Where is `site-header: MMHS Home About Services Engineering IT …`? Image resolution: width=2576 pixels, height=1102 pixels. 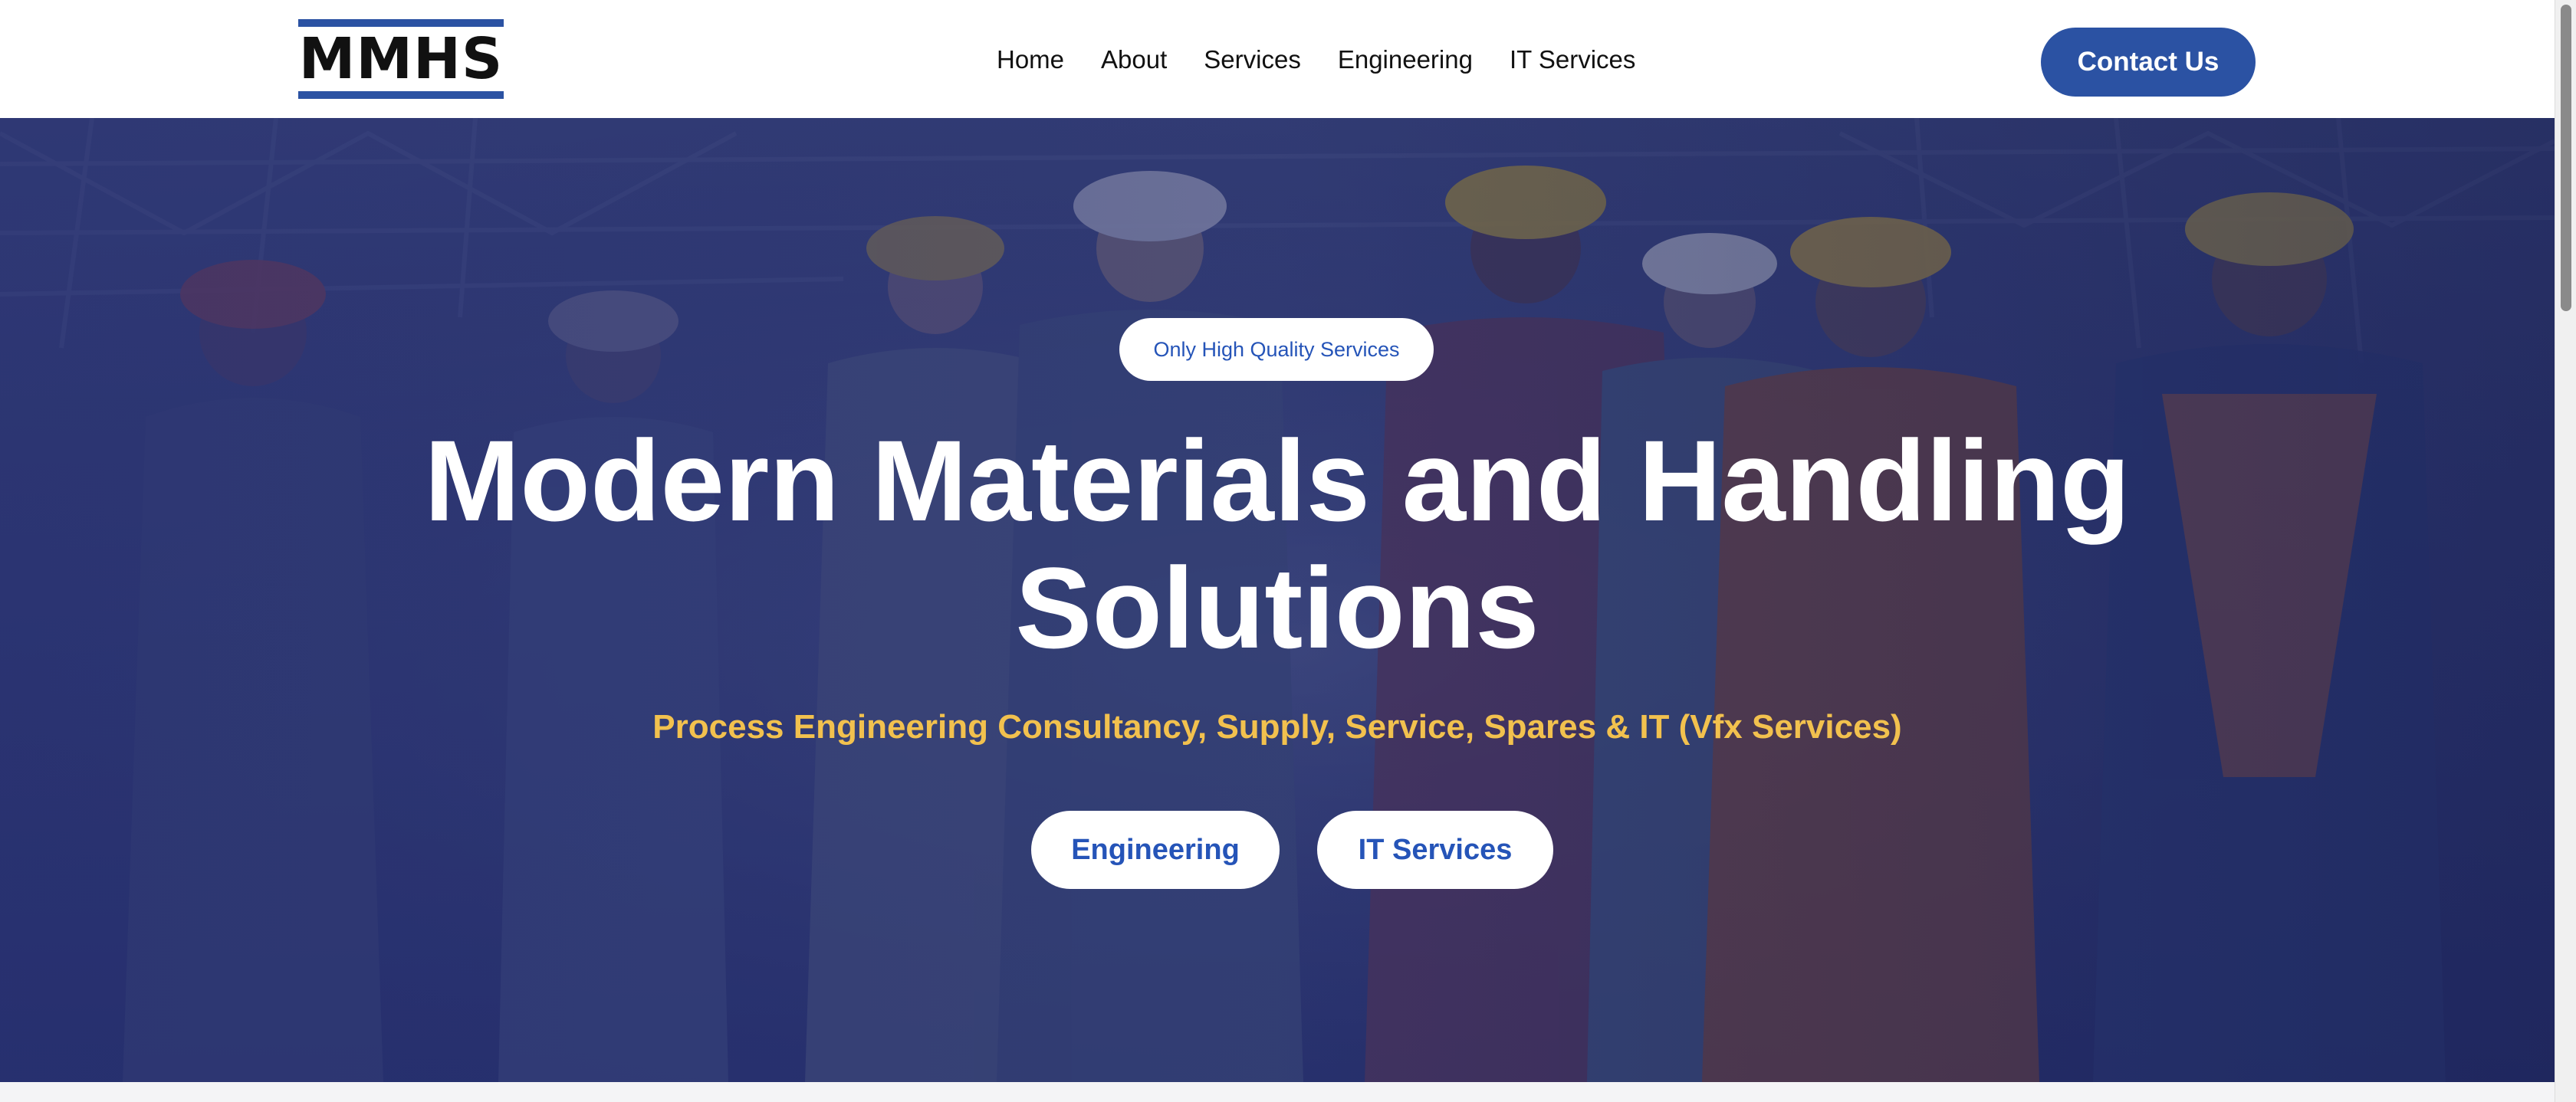 site-header: MMHS Home About Services Engineering IT … is located at coordinates (1278, 59).